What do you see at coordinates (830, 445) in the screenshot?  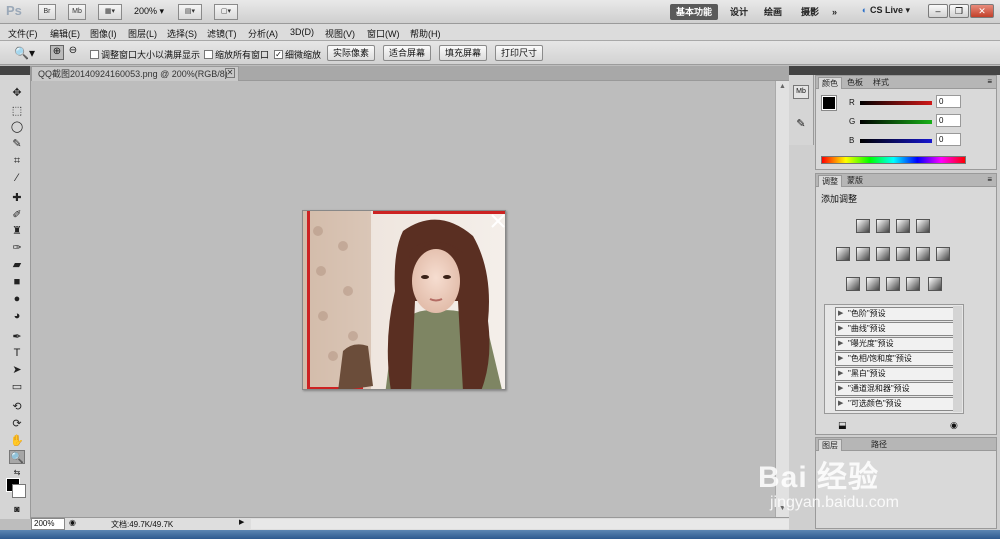 I see `tab-layers: 图层` at bounding box center [830, 445].